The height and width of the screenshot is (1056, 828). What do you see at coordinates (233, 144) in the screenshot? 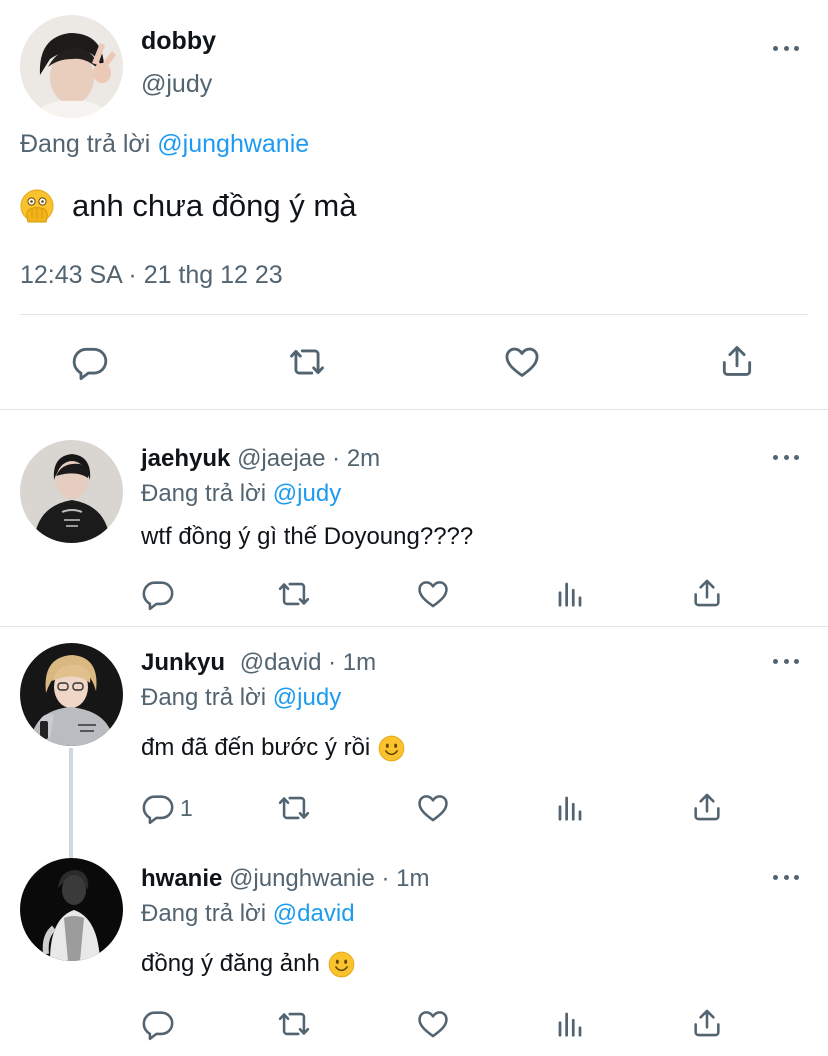
I see `reply-to-link: @junghwanie` at bounding box center [233, 144].